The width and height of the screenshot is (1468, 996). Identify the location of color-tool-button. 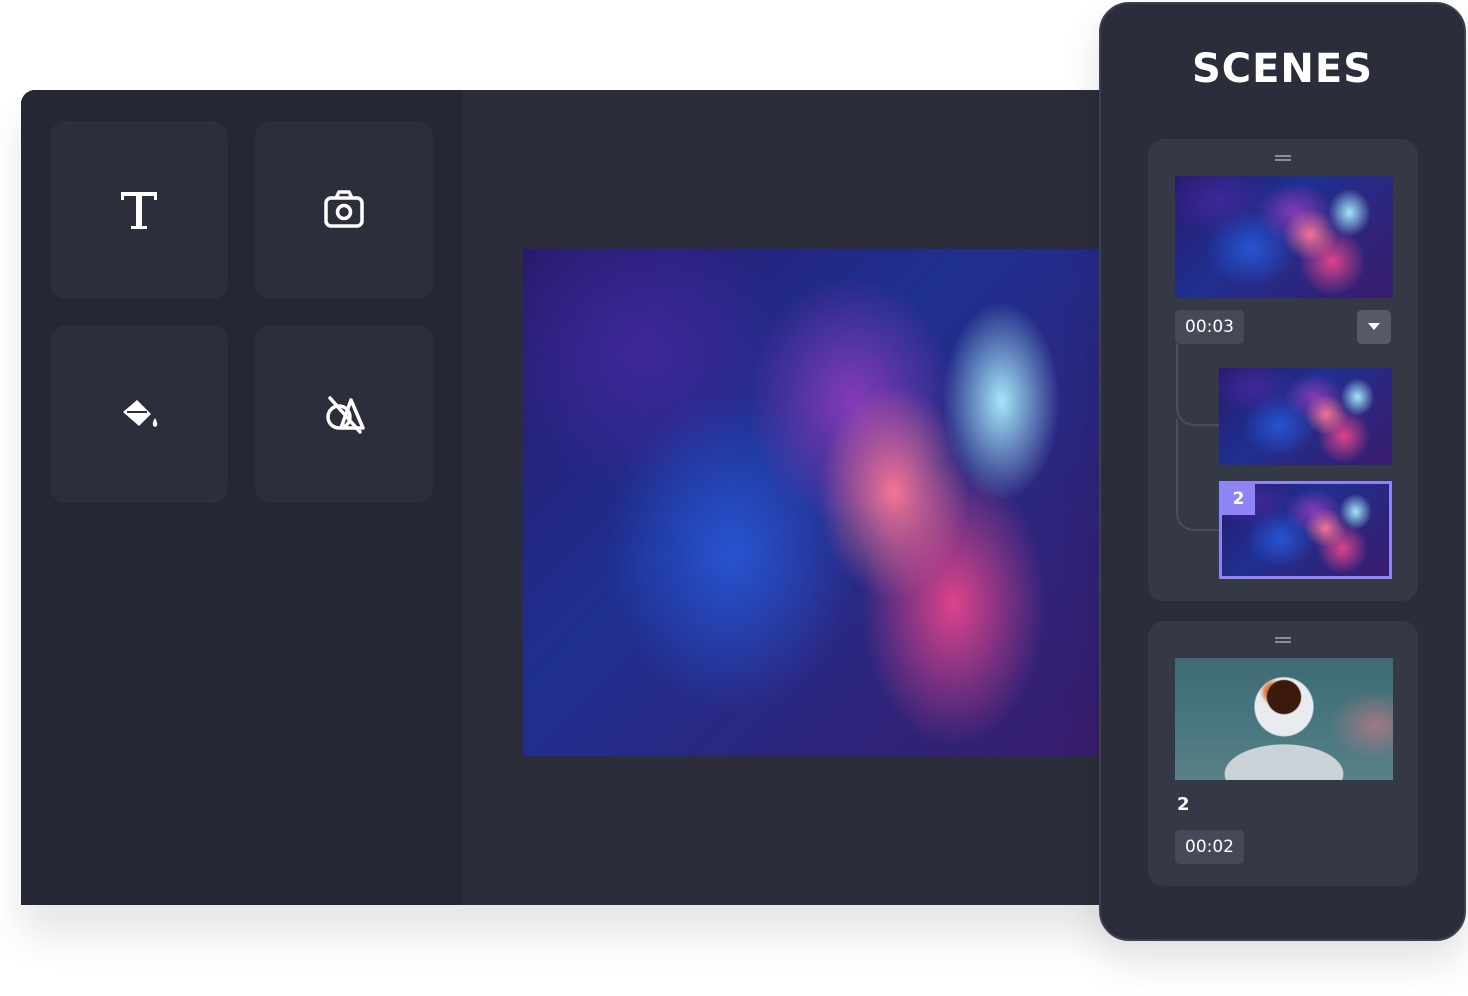
(139, 414).